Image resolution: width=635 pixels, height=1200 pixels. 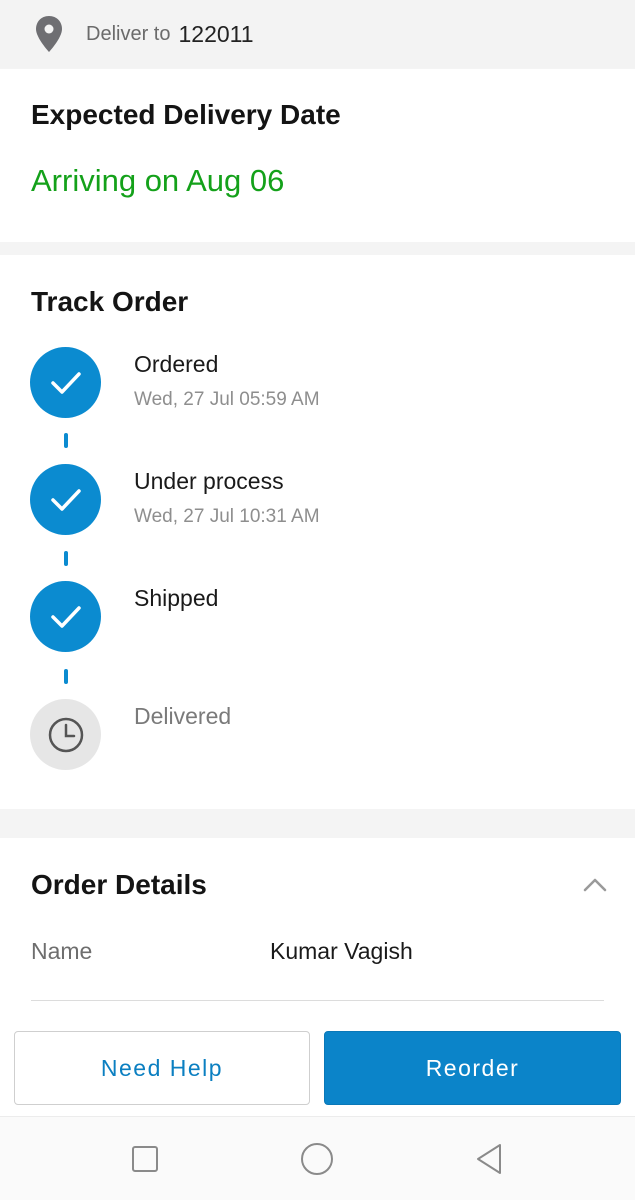 I want to click on action-bar: Need Help Reorder, so click(x=317, y=1068).